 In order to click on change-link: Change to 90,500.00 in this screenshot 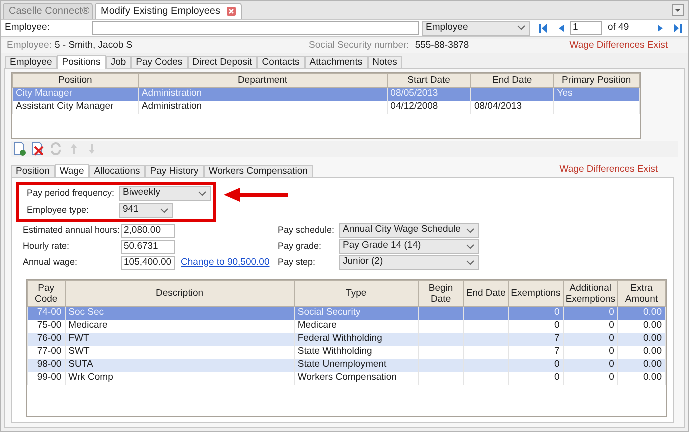, I will do `click(225, 263)`.